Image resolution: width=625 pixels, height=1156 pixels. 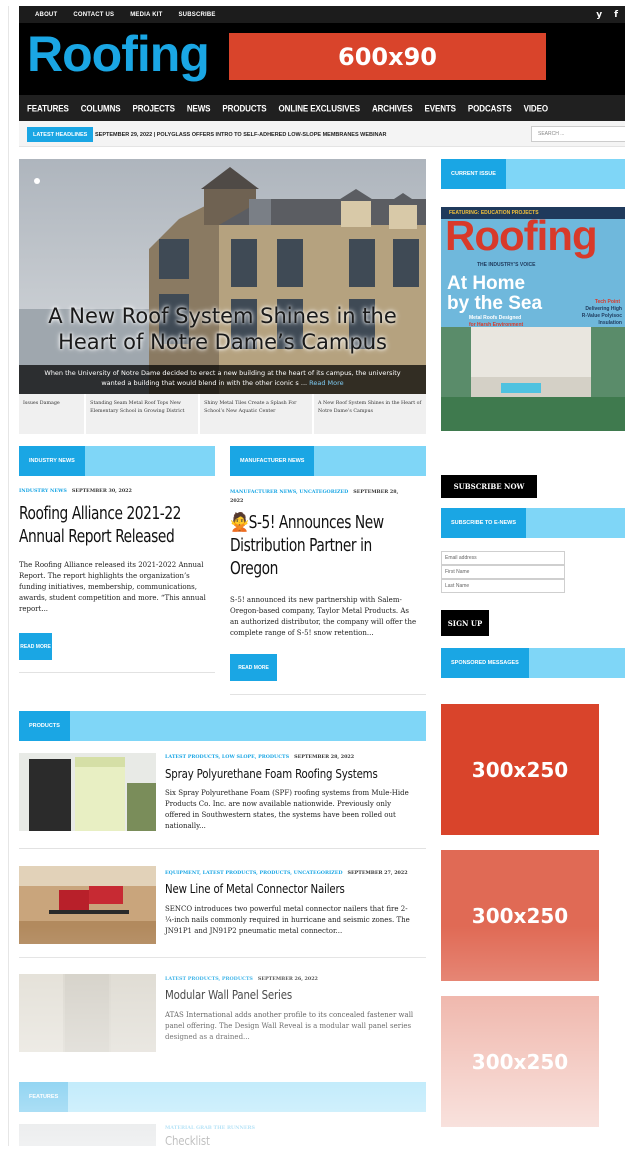 I want to click on top-link-subscribe: SUBSCRIBE, so click(x=196, y=15).